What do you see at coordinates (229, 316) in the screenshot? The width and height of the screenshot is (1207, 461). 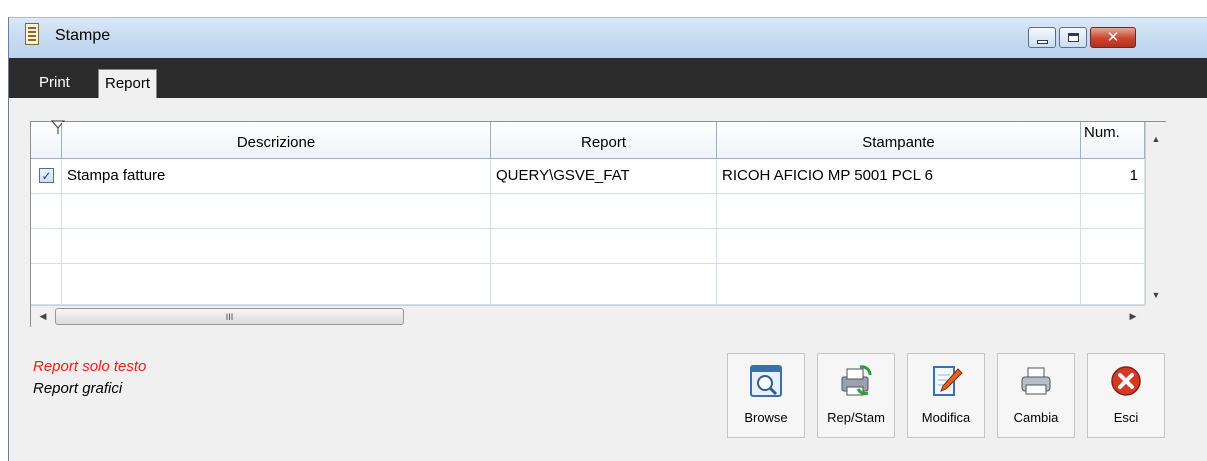 I see `horizontal-scroll-thumb: III` at bounding box center [229, 316].